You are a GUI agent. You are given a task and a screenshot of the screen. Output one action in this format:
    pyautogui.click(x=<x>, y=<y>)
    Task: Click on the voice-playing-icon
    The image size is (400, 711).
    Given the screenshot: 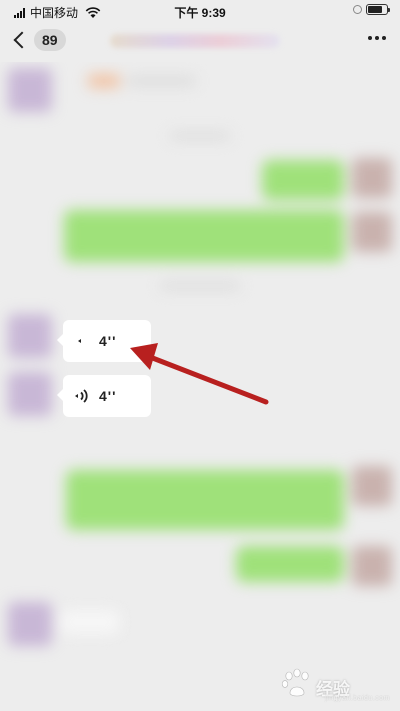 What is the action you would take?
    pyautogui.click(x=79, y=341)
    